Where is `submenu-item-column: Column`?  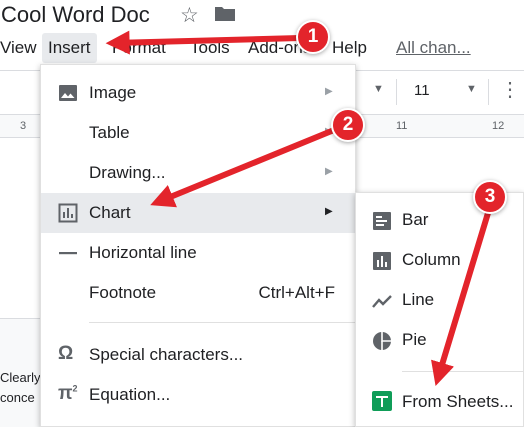 submenu-item-column: Column is located at coordinates (440, 261).